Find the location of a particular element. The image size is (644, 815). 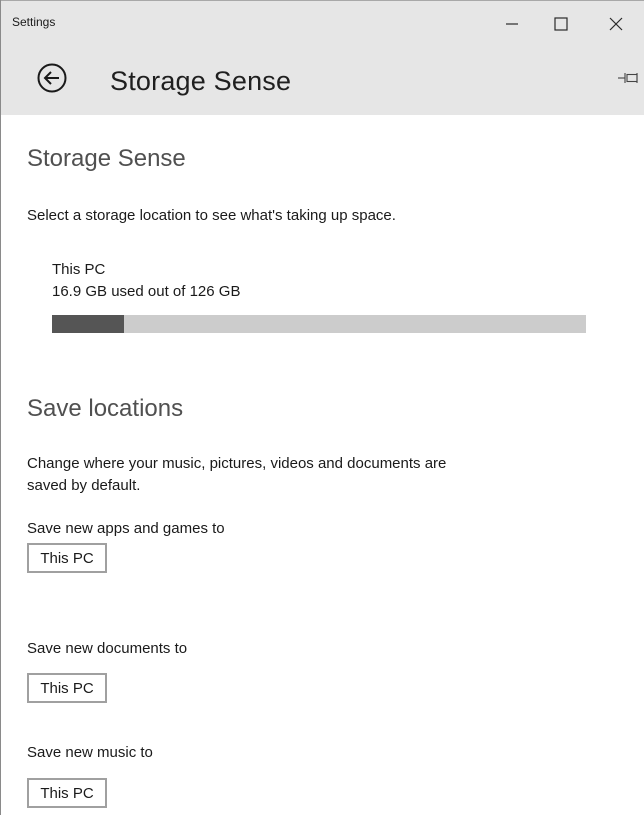

page-title: Storage Sense is located at coordinates (201, 81).